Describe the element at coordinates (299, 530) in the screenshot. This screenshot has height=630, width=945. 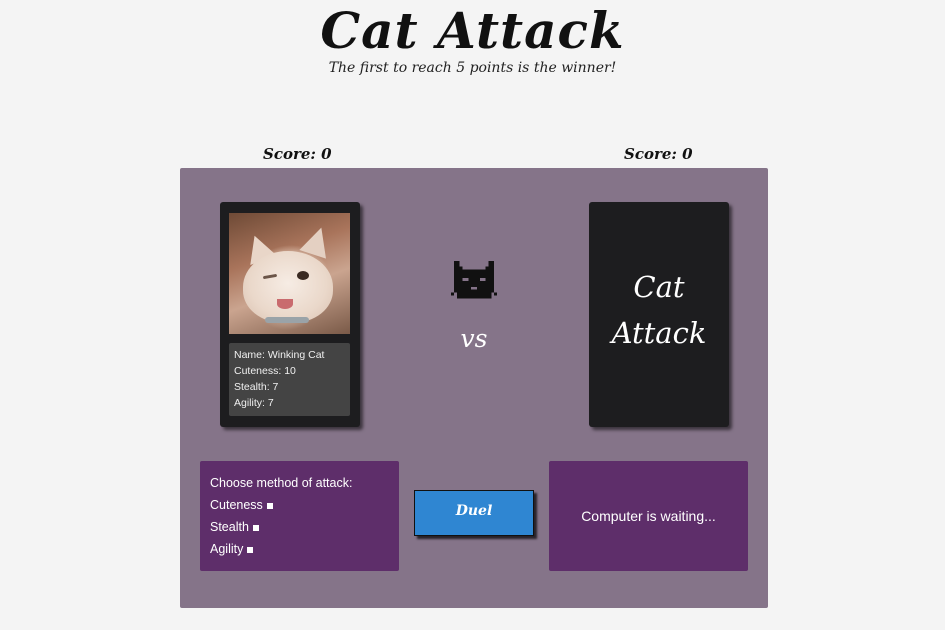
I see `attack-option-stealth: Stealth` at that location.